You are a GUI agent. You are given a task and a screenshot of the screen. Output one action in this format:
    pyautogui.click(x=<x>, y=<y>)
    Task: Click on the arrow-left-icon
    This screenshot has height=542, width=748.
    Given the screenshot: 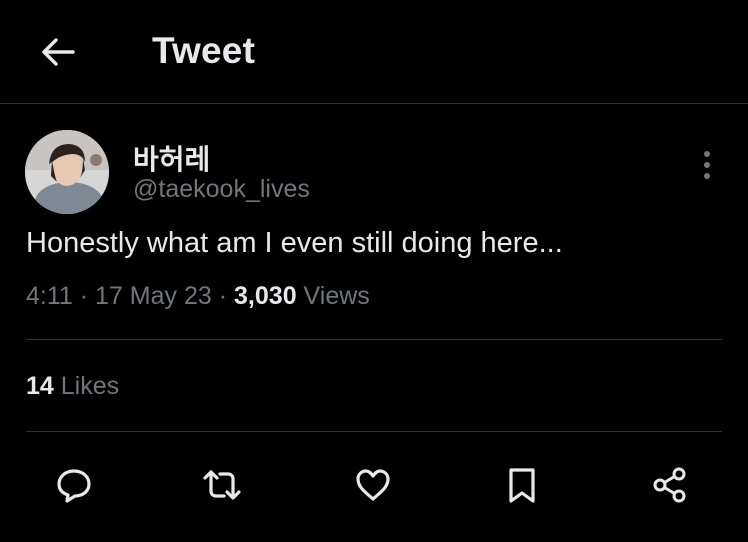 What is the action you would take?
    pyautogui.click(x=58, y=52)
    